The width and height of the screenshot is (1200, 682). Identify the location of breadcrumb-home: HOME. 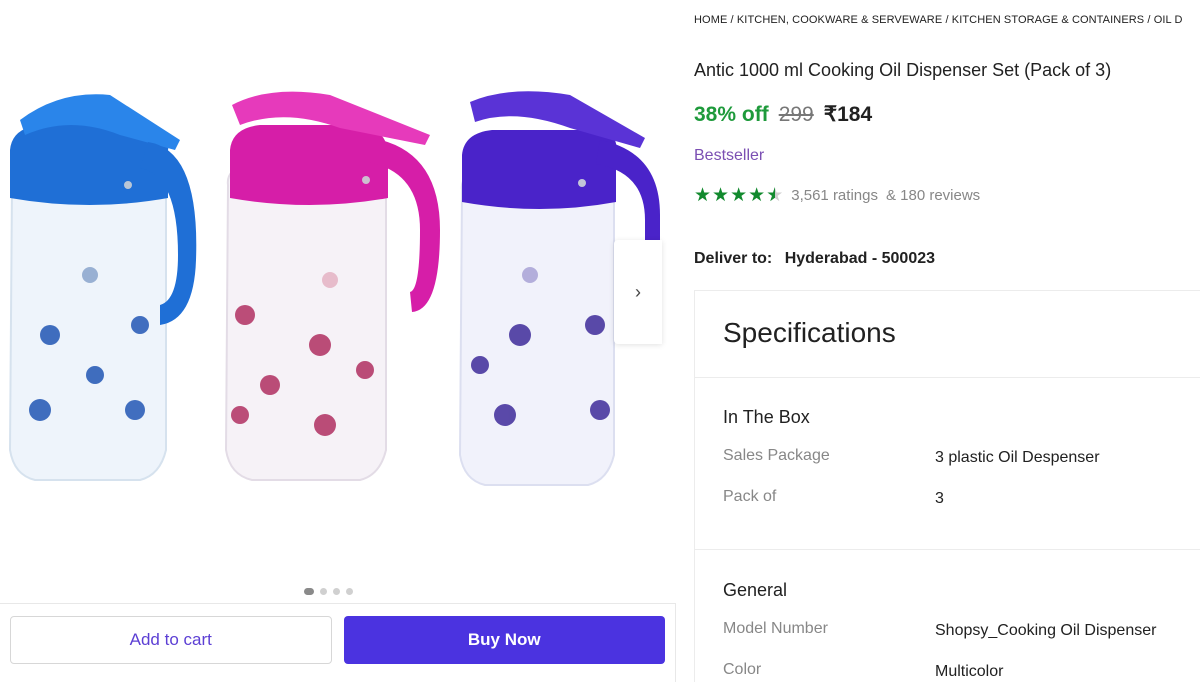
(710, 20).